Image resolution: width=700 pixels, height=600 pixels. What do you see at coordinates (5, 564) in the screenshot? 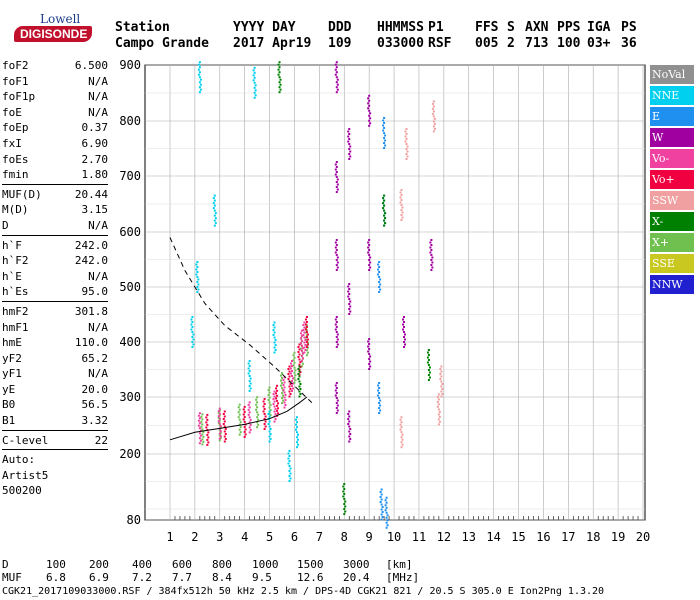
I see `row-label: D` at bounding box center [5, 564].